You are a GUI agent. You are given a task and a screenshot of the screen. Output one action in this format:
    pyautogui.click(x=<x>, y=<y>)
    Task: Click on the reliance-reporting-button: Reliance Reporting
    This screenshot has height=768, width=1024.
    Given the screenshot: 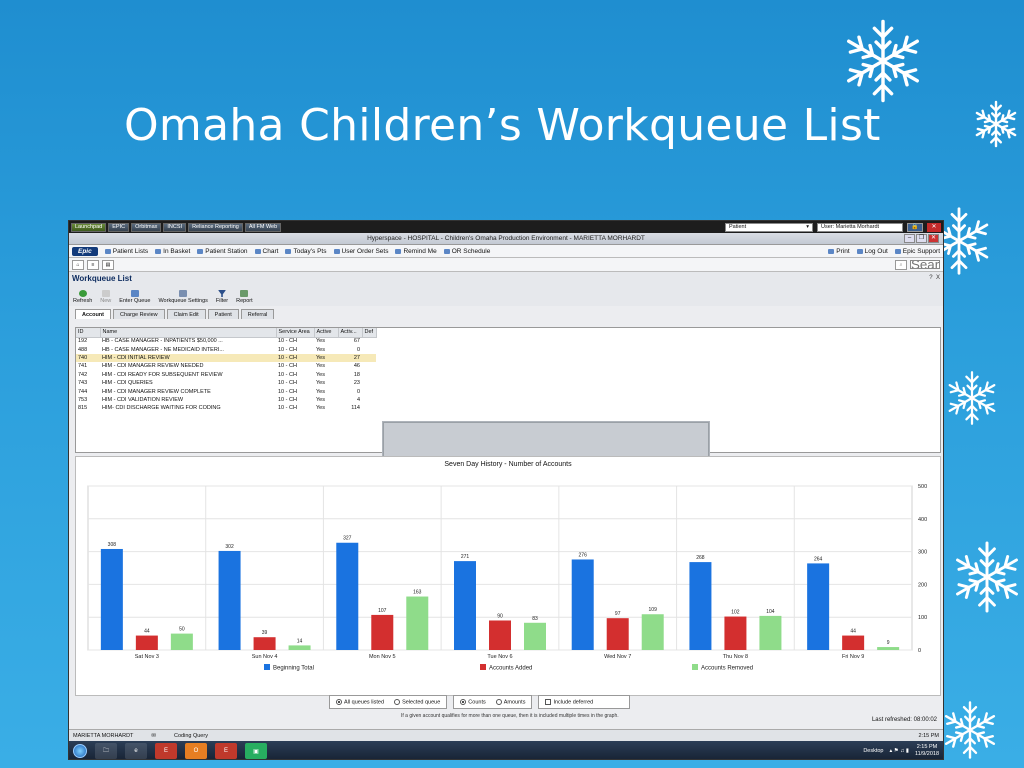 What is the action you would take?
    pyautogui.click(x=215, y=227)
    